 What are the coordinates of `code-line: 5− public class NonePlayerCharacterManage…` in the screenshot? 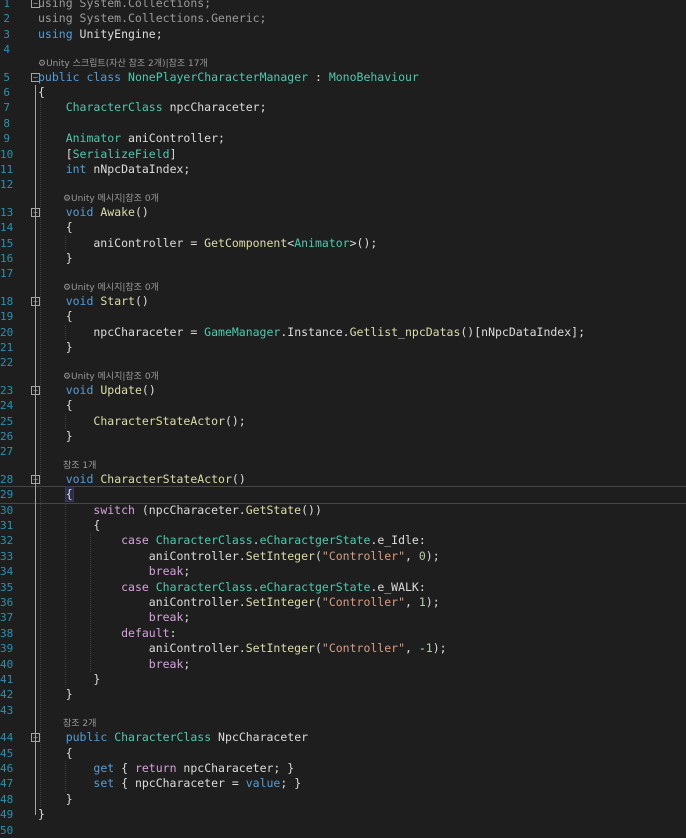 It's located at (343, 77).